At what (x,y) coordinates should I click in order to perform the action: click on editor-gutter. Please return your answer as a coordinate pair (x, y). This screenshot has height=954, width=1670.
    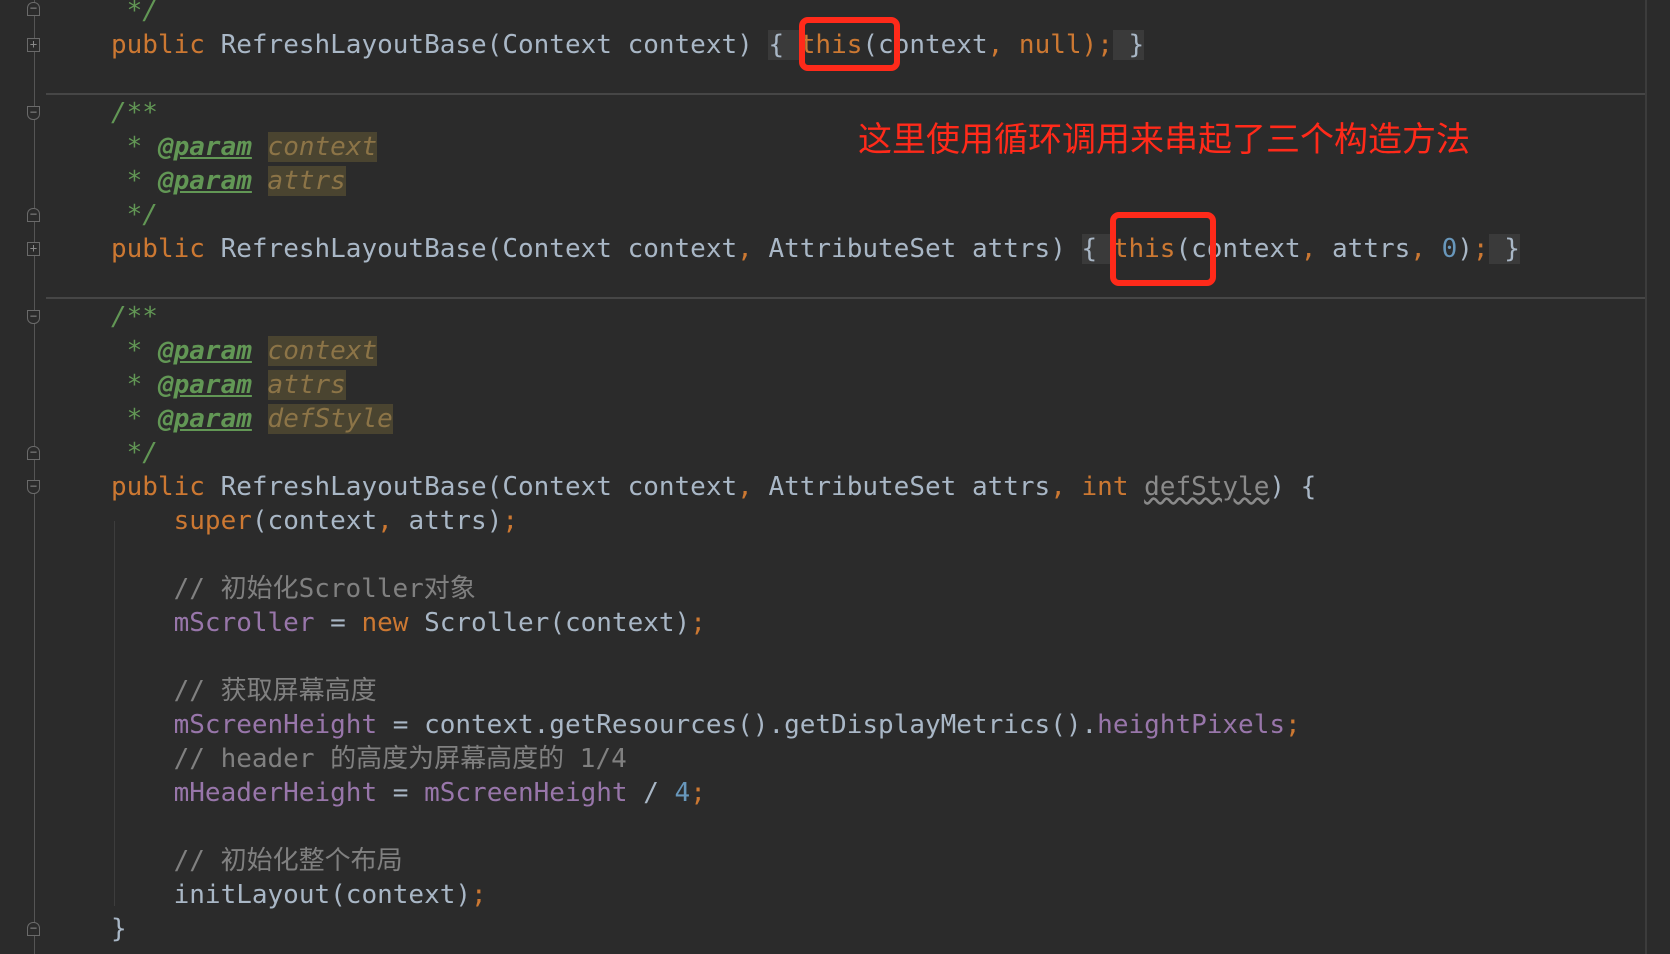
    Looking at the image, I should click on (34, 477).